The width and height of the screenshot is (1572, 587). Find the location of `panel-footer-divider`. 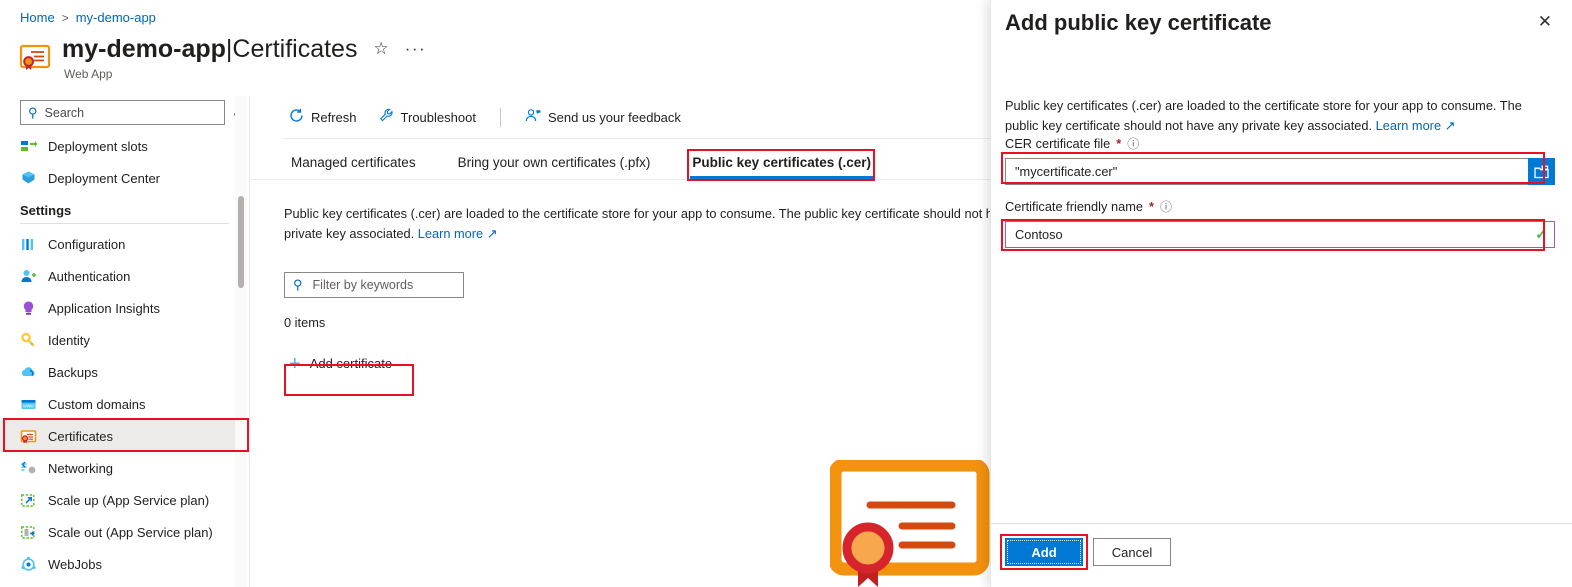

panel-footer-divider is located at coordinates (1281, 523).